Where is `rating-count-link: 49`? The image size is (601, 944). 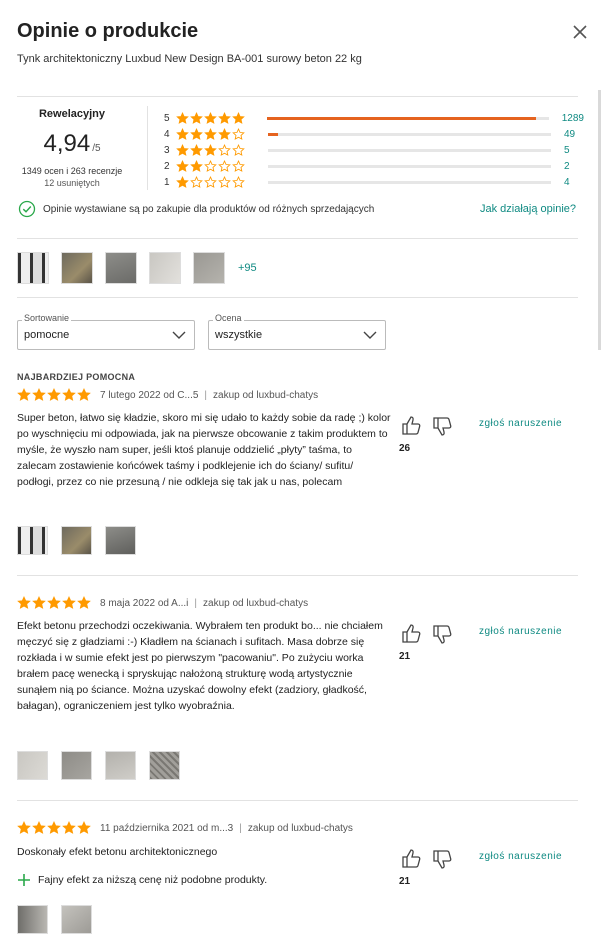 rating-count-link: 49 is located at coordinates (569, 134).